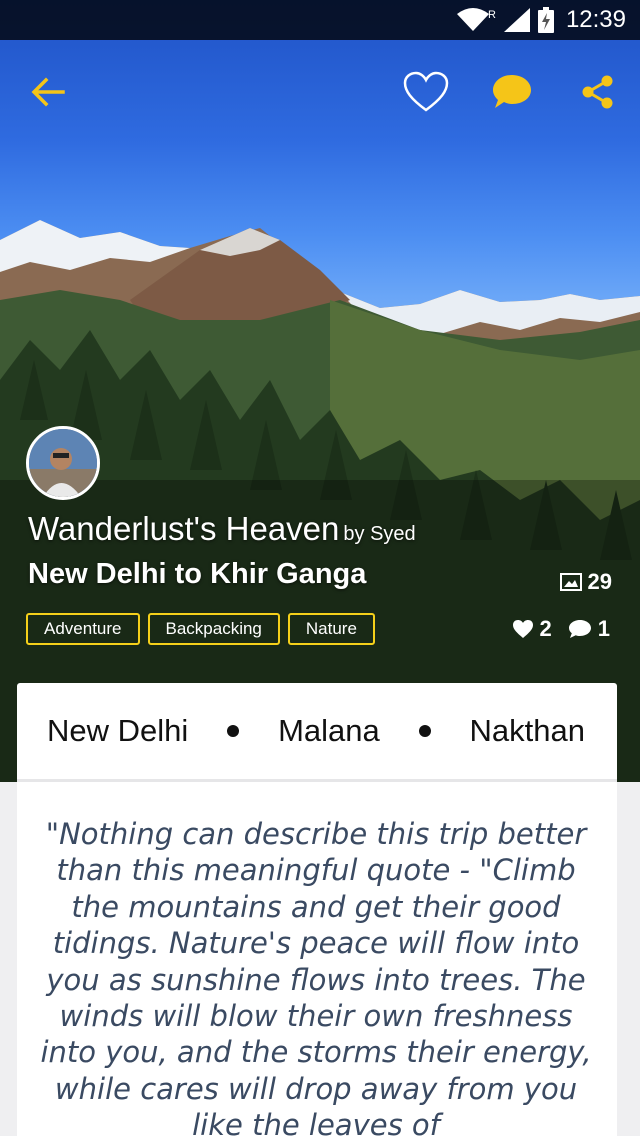 The height and width of the screenshot is (1136, 640). I want to click on tag-list: Adventure Backpacking Nature, so click(200, 629).